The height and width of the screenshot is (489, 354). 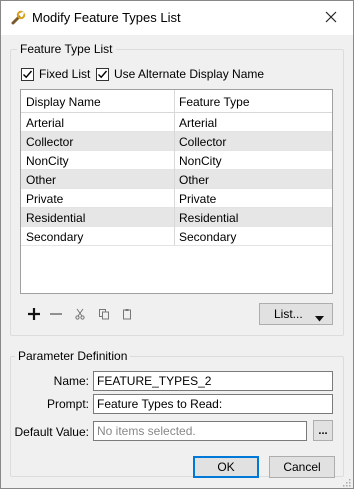 What do you see at coordinates (41, 180) in the screenshot?
I see `display-name-cell: Other` at bounding box center [41, 180].